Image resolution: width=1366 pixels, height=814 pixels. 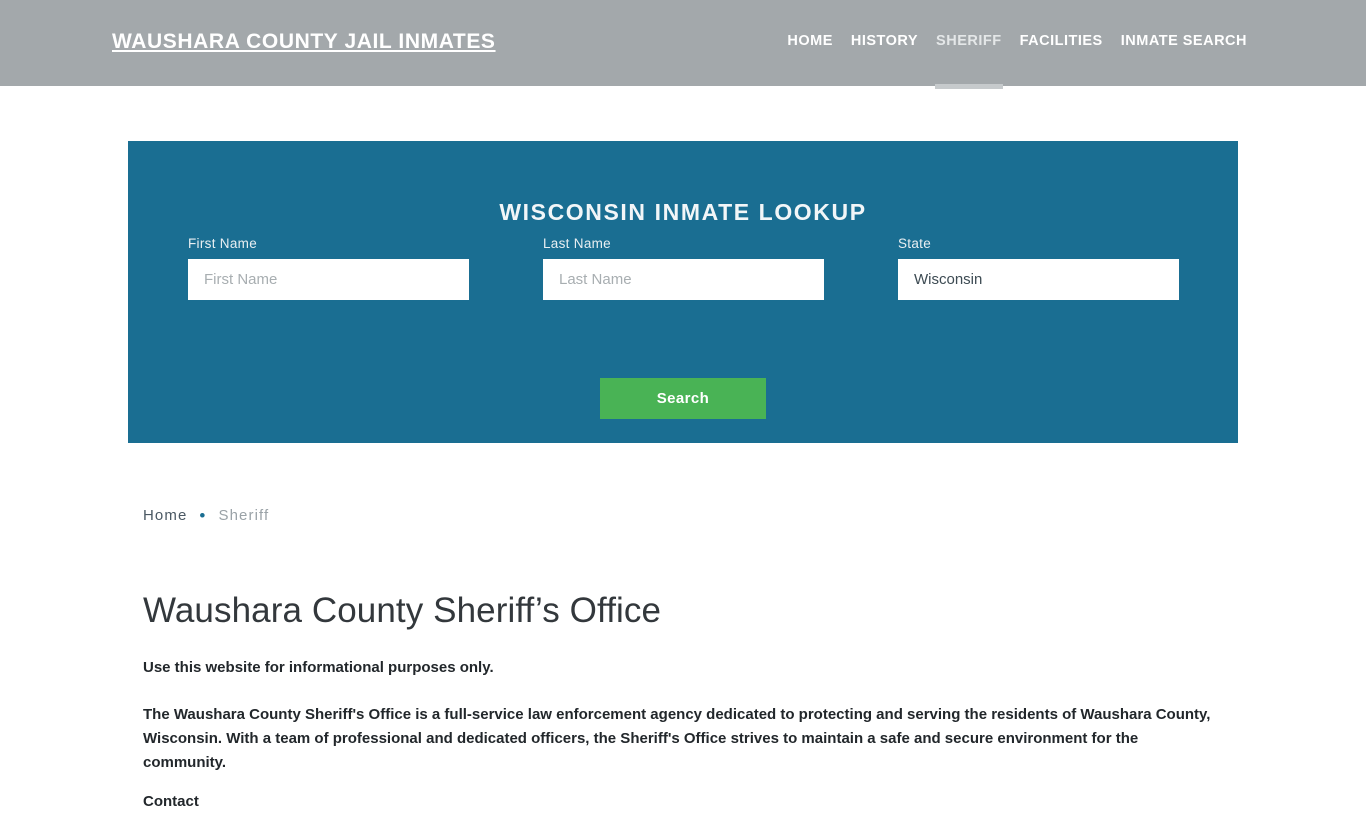 I want to click on nav-item-home: Home, so click(x=810, y=41).